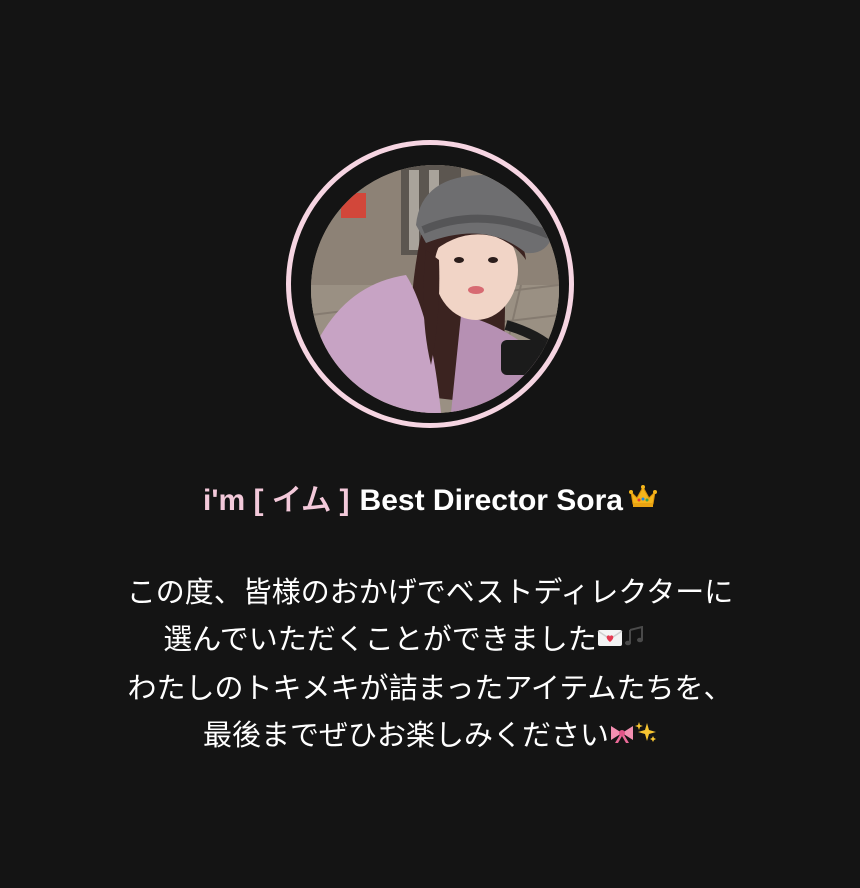 This screenshot has width=860, height=888. What do you see at coordinates (622, 733) in the screenshot?
I see `ribbon-icon` at bounding box center [622, 733].